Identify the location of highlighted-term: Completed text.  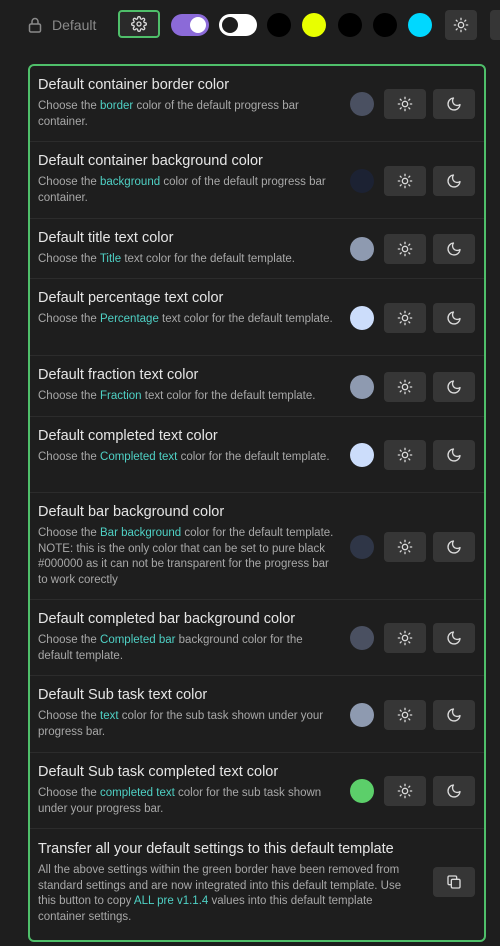
(139, 457).